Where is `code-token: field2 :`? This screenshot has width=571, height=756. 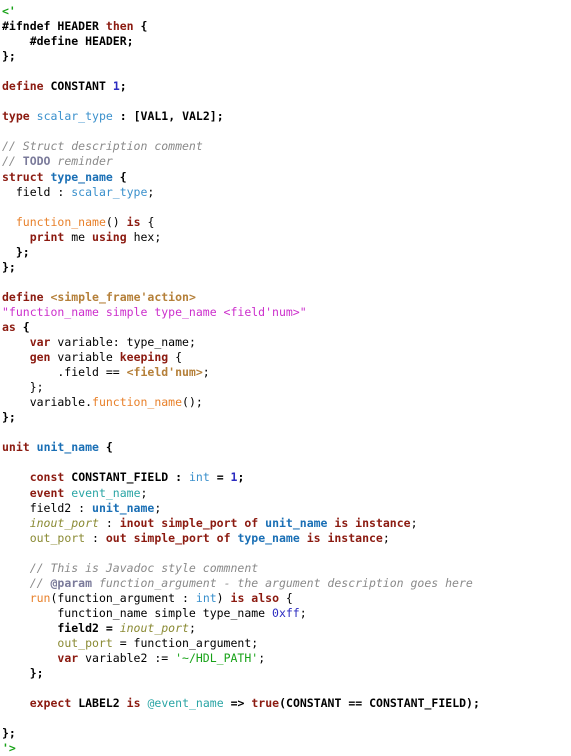
code-token: field2 : is located at coordinates (47, 507).